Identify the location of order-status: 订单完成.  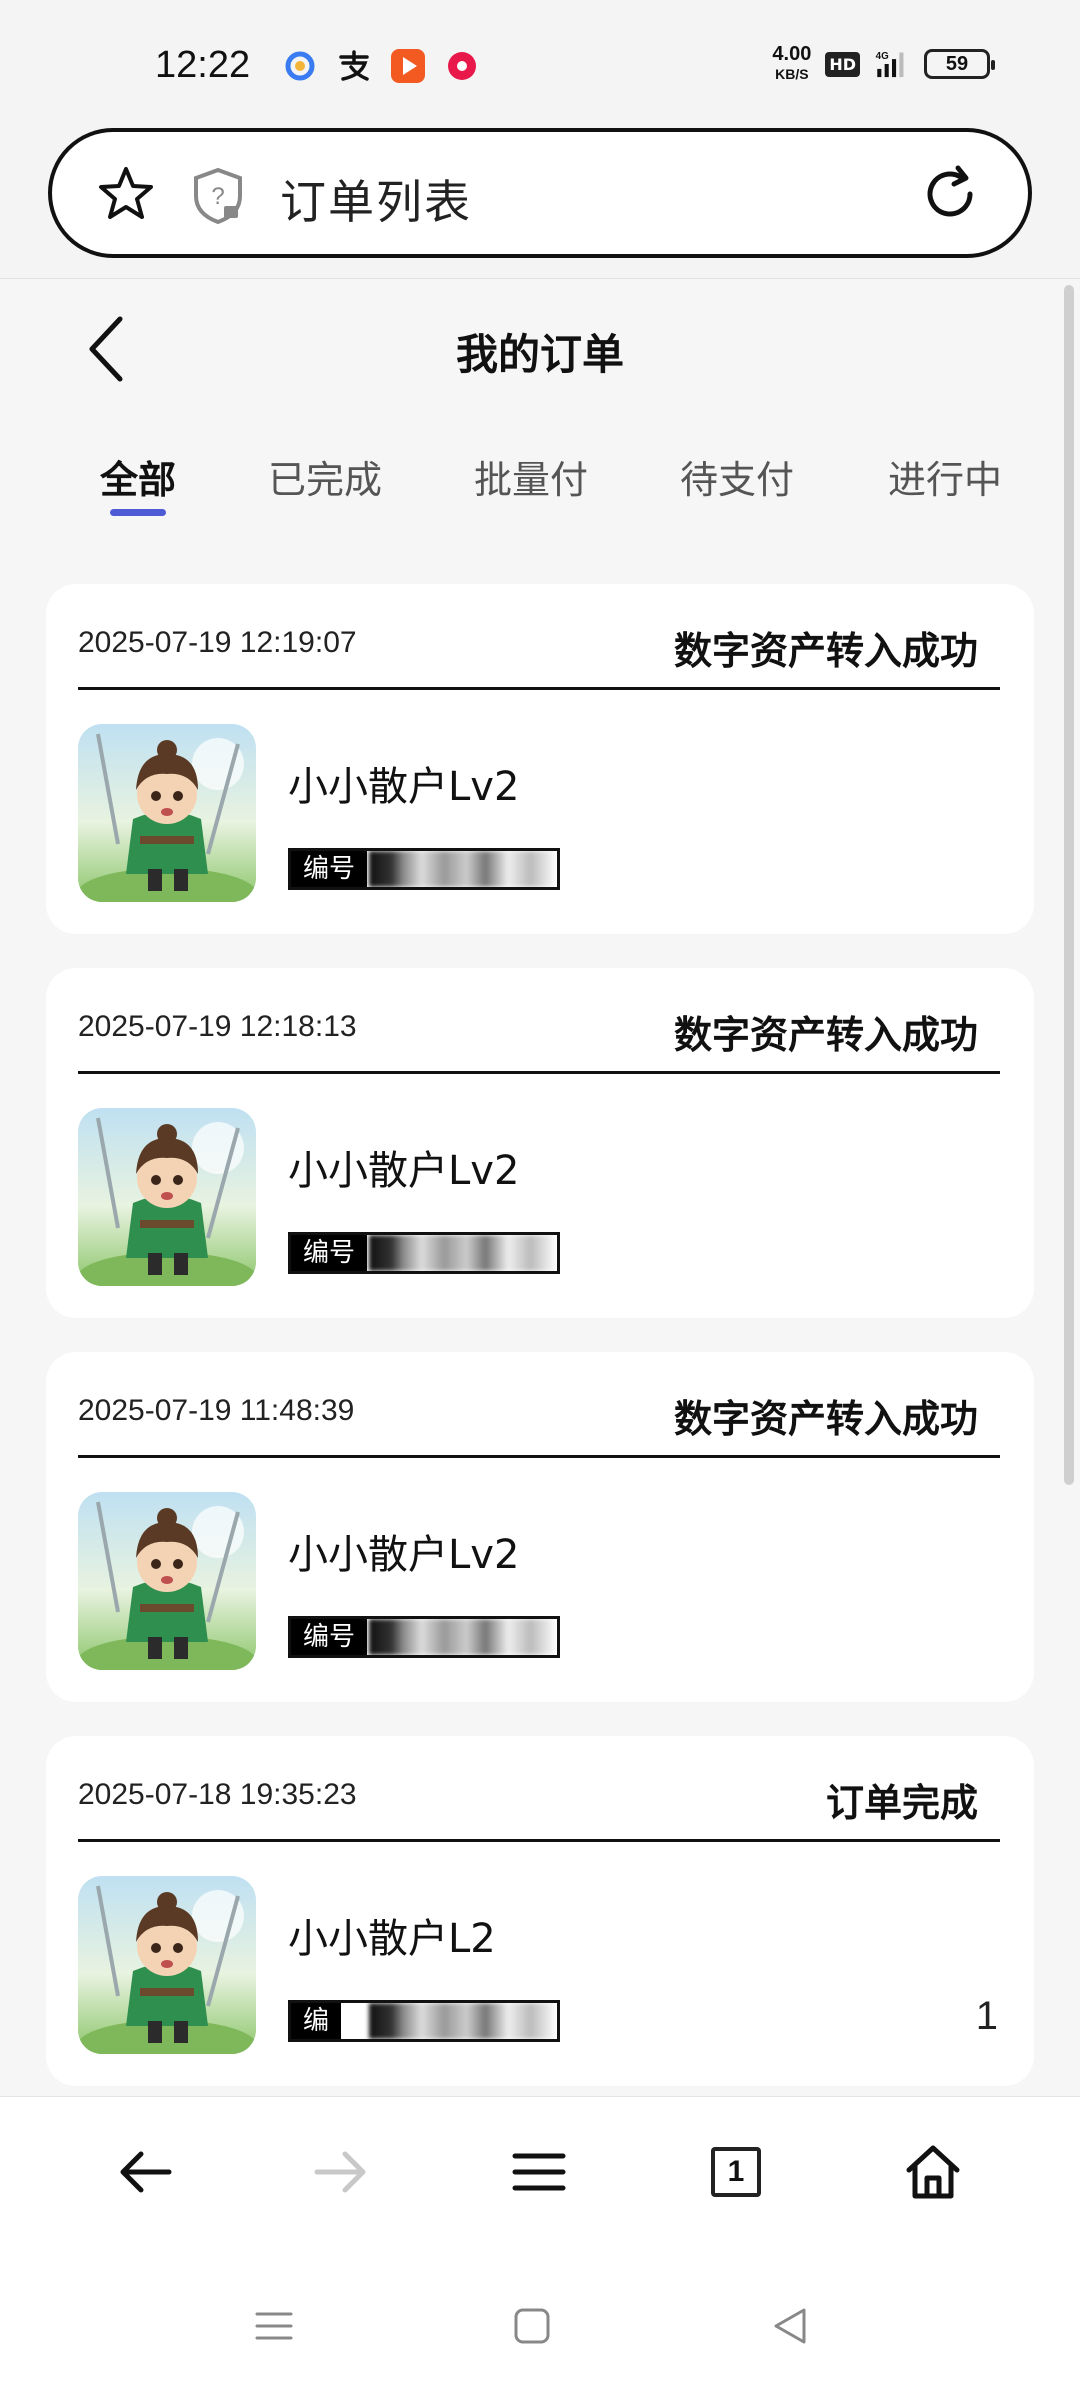
(901, 1803).